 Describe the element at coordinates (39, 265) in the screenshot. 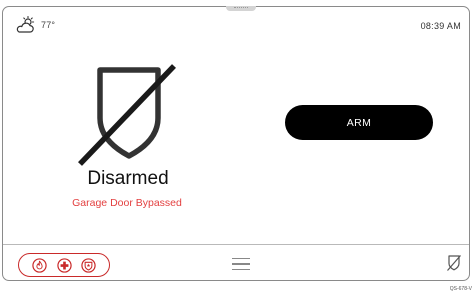

I see `fire-icon` at that location.